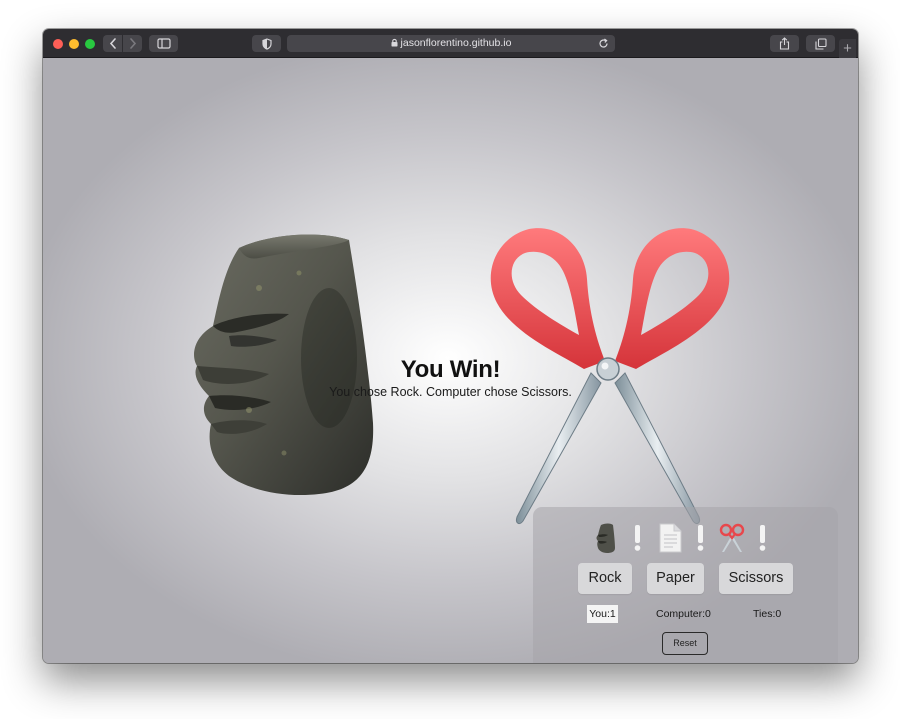 The height and width of the screenshot is (719, 900). What do you see at coordinates (450, 392) in the screenshot?
I see `result-message: You chose Rock. Computer chose Scissors.` at bounding box center [450, 392].